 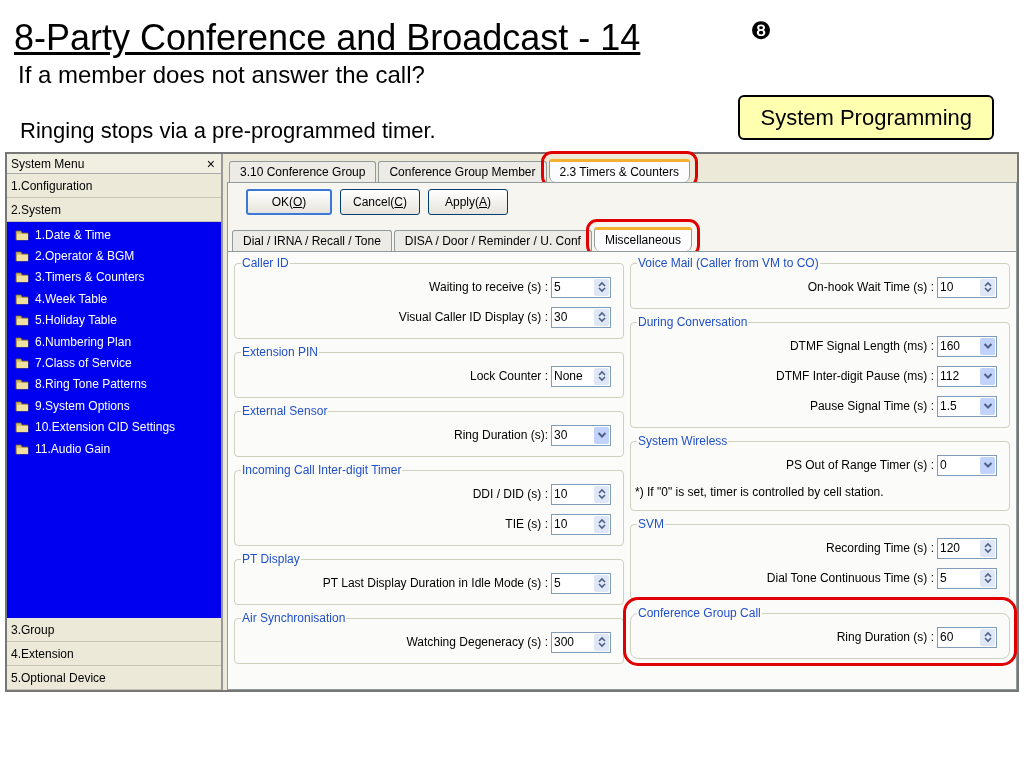 I want to click on section-title: Incoming Call Inter-digit Timer, so click(x=322, y=470).